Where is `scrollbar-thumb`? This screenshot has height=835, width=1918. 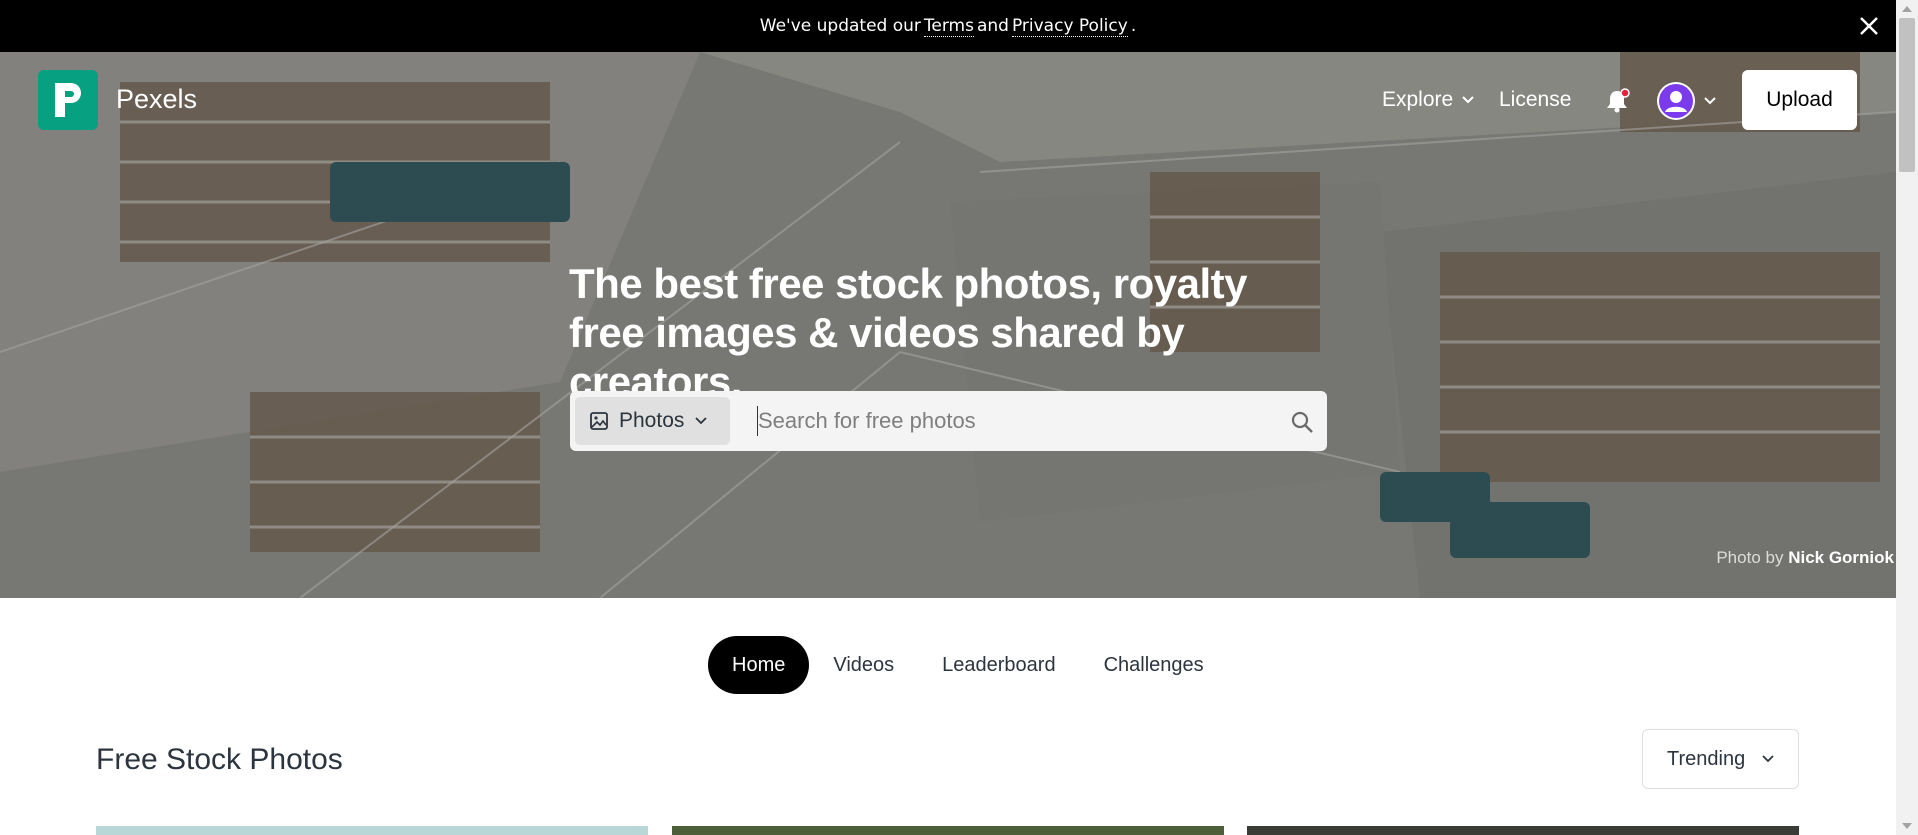
scrollbar-thumb is located at coordinates (1907, 95).